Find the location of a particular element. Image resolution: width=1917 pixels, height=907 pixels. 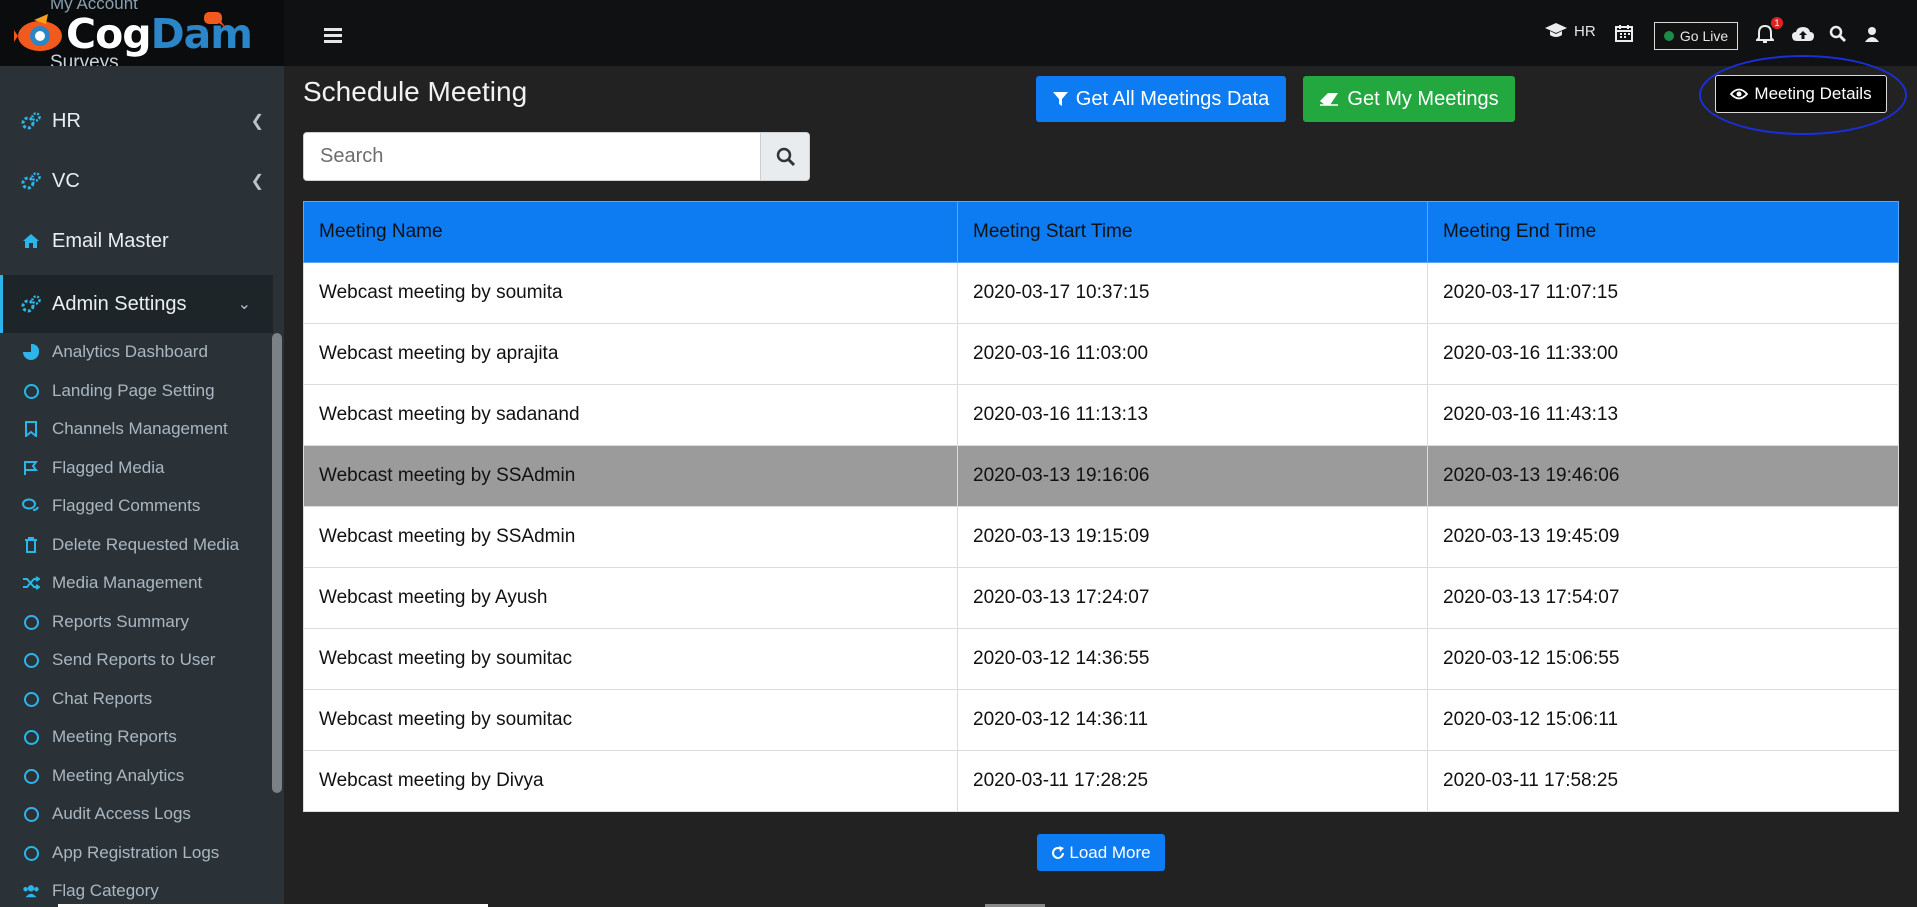

sidebar-subitem-audit-access-logs: Audit Access Logs is located at coordinates (135, 814).